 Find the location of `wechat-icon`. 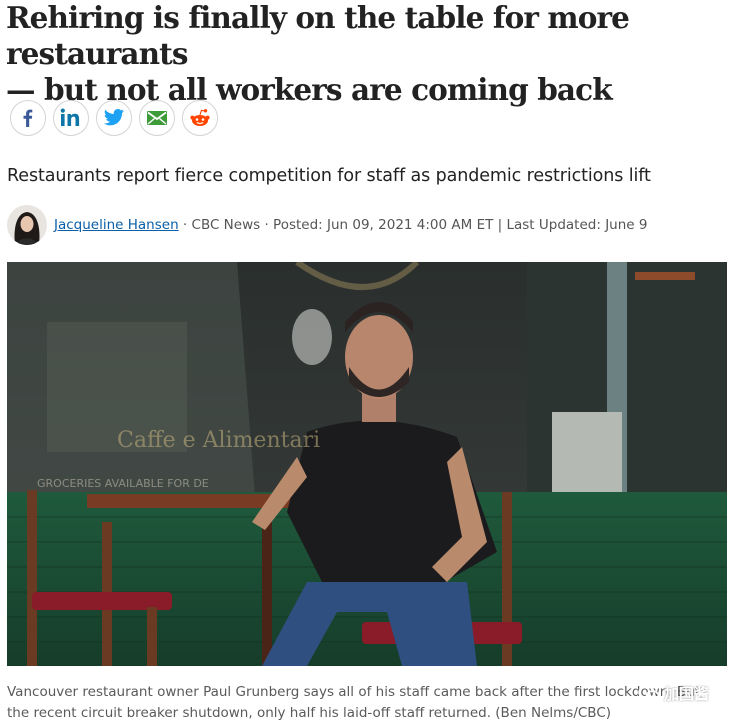

wechat-icon is located at coordinates (649, 693).